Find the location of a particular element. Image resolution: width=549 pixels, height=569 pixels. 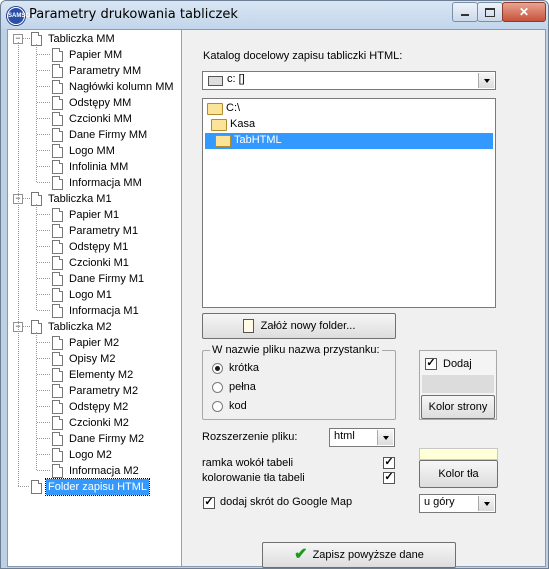

tree-item: Infolinia MM is located at coordinates (94, 167).